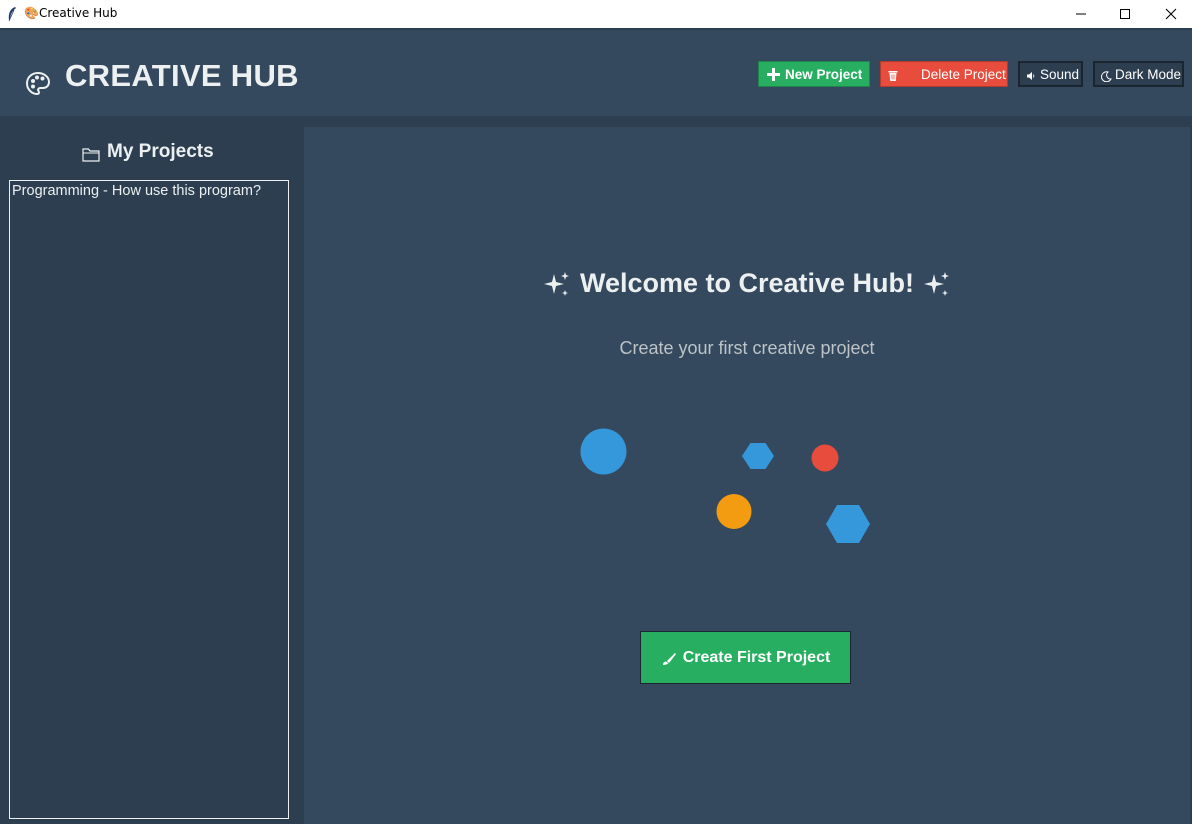  What do you see at coordinates (756, 657) in the screenshot?
I see `create-first-project-label: Create First Project` at bounding box center [756, 657].